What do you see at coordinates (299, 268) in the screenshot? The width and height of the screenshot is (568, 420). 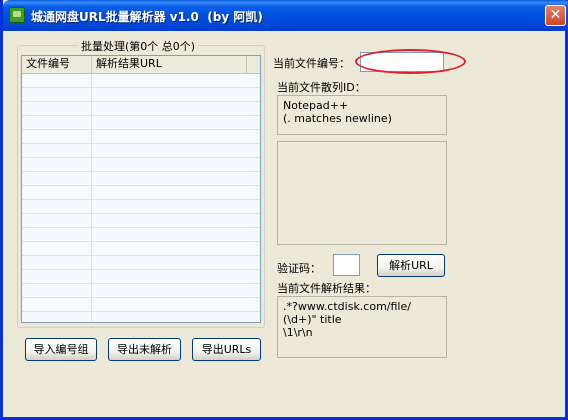 I see `captcha-label: 验证码：` at bounding box center [299, 268].